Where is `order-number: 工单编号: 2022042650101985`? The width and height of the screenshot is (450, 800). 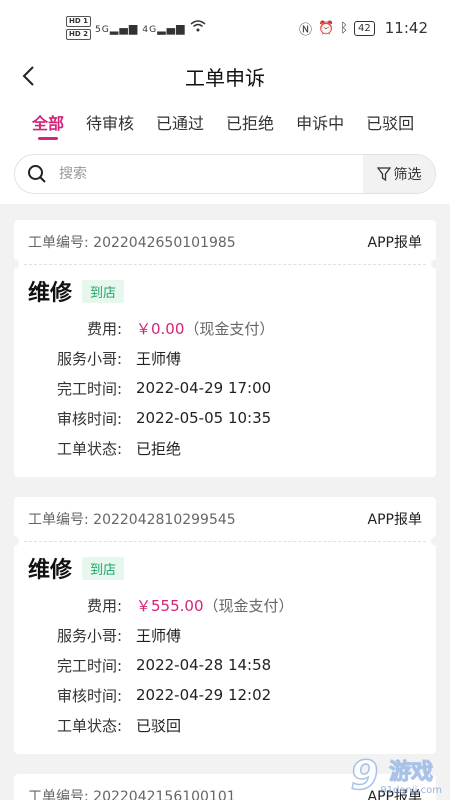 order-number: 工单编号: 2022042650101985 is located at coordinates (132, 242).